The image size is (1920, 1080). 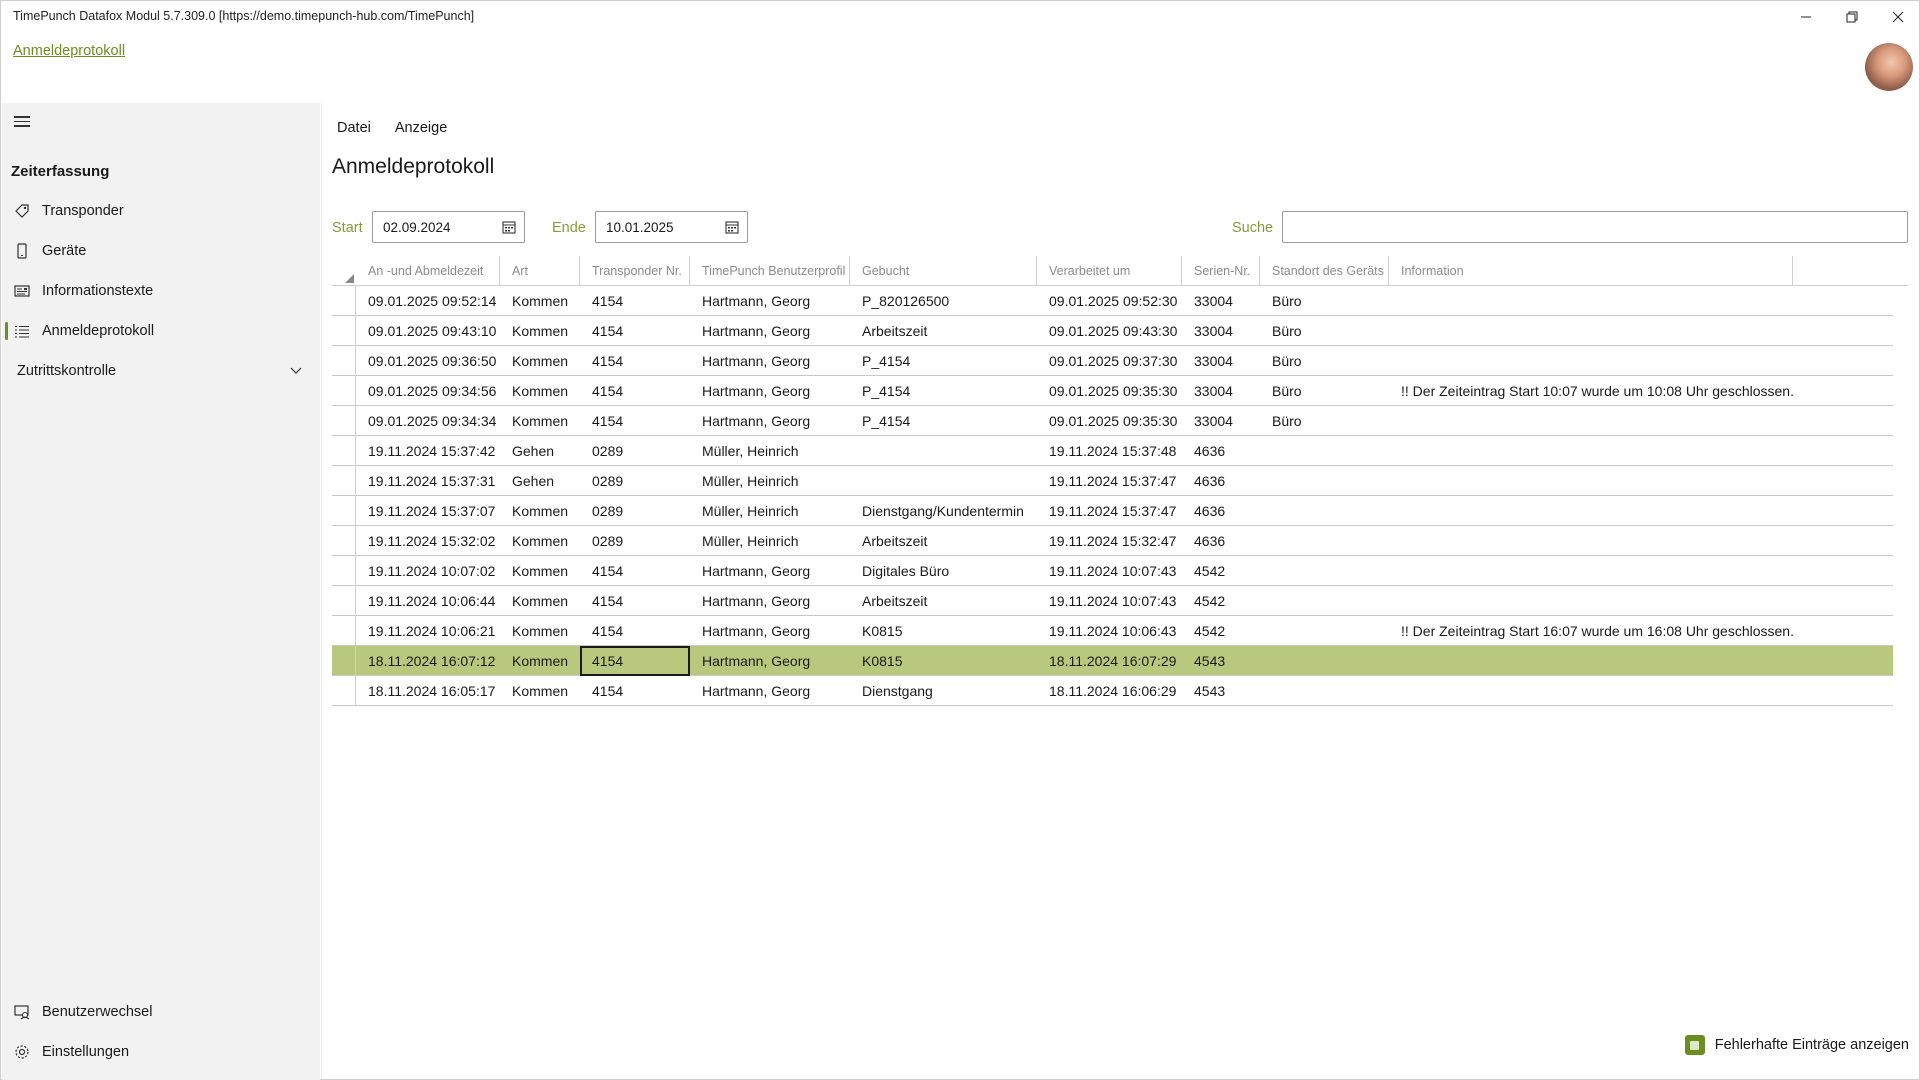 What do you see at coordinates (1897, 17) in the screenshot?
I see `close-button` at bounding box center [1897, 17].